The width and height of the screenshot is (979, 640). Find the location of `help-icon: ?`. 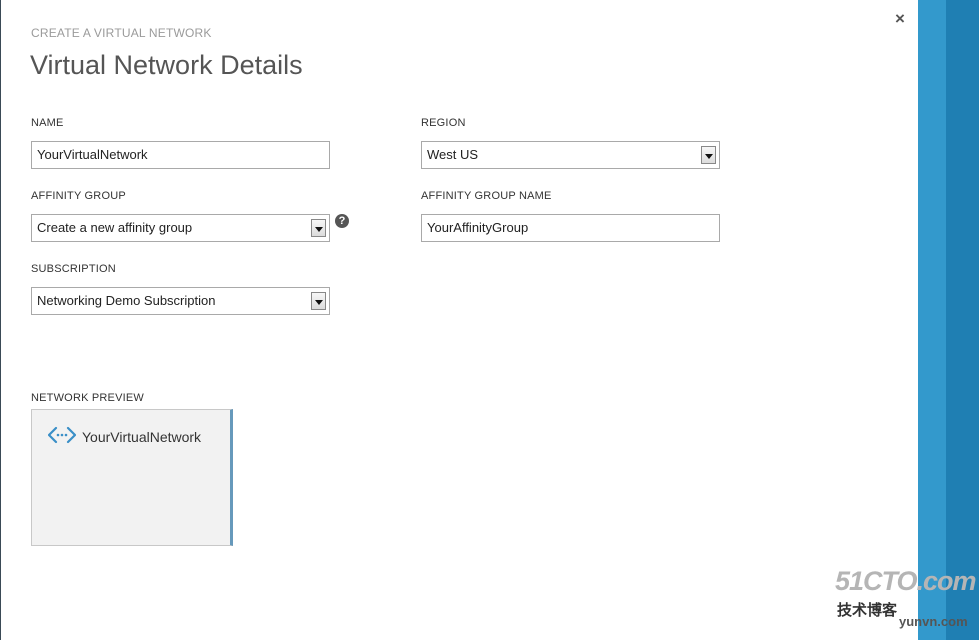

help-icon: ? is located at coordinates (342, 221).